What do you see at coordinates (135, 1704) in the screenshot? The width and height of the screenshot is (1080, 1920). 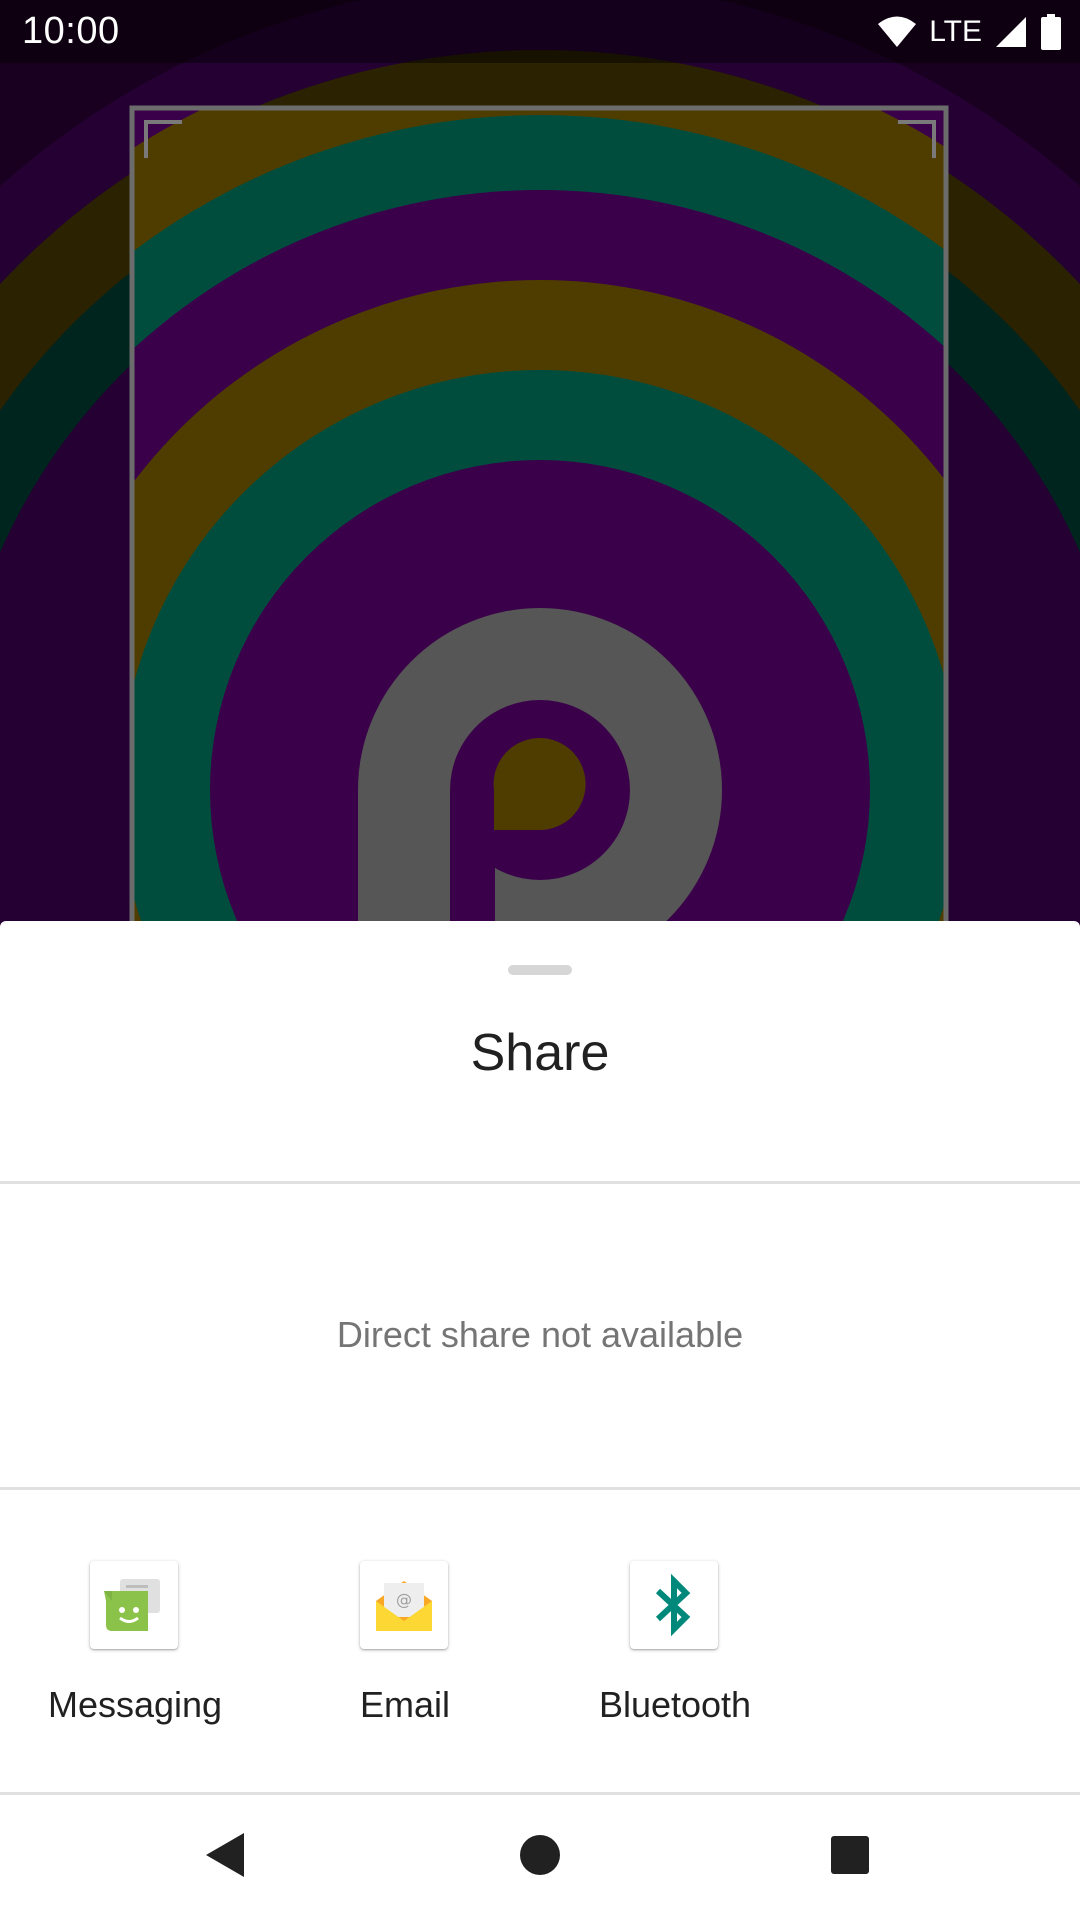 I see `share-target-label: Messaging` at bounding box center [135, 1704].